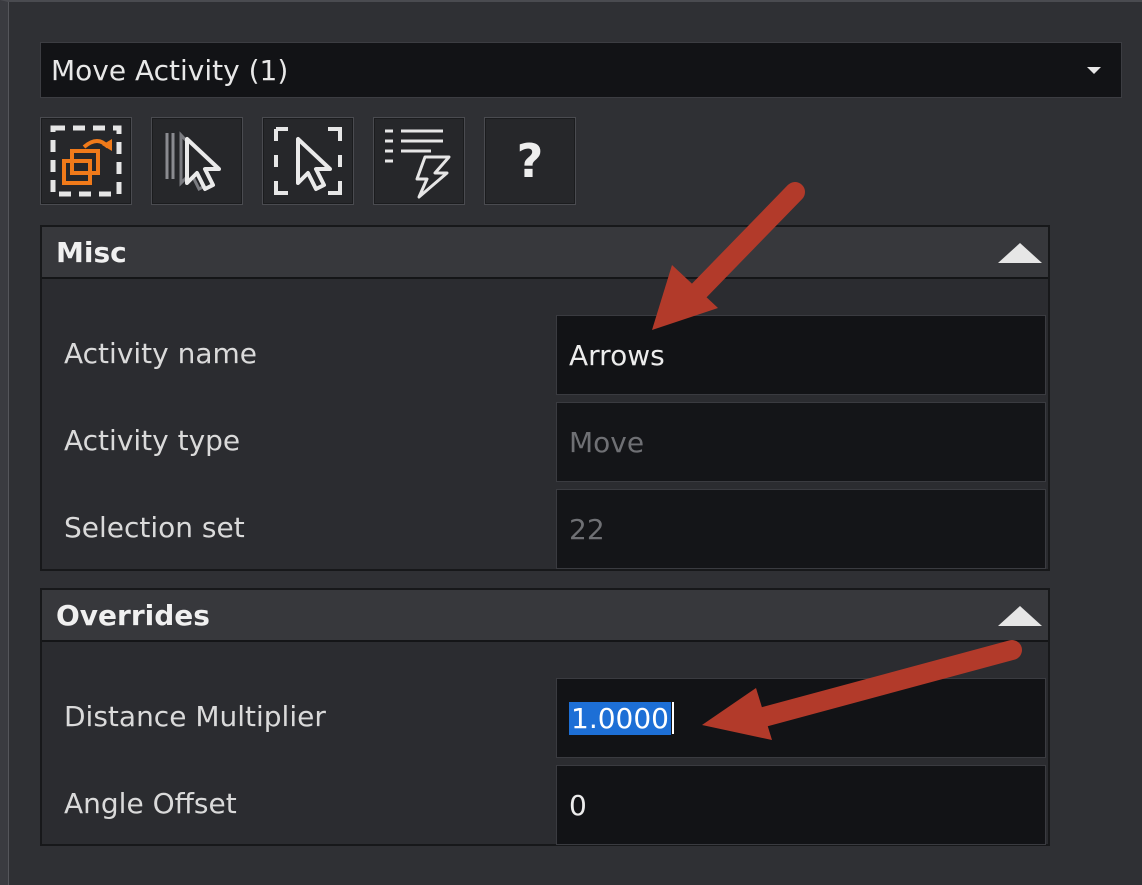 The image size is (1142, 885). What do you see at coordinates (1094, 70) in the screenshot?
I see `chevron-down-icon` at bounding box center [1094, 70].